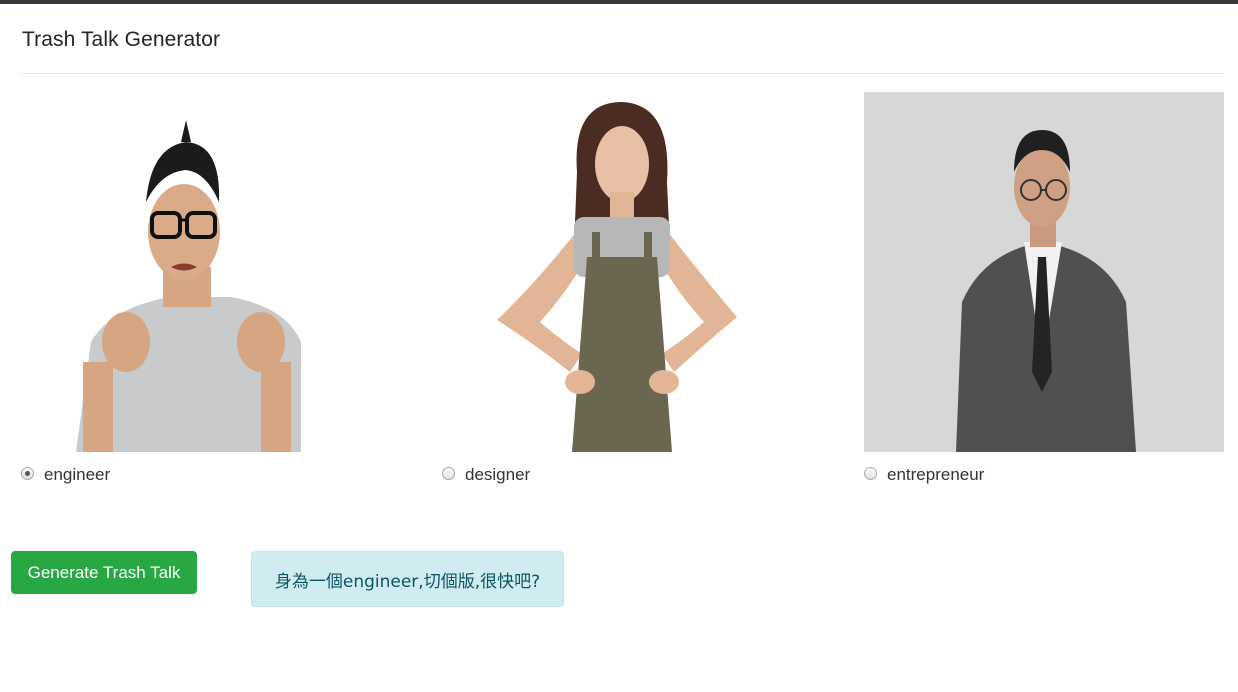  Describe the element at coordinates (870, 473) in the screenshot. I see `entrepreneur-radio` at that location.